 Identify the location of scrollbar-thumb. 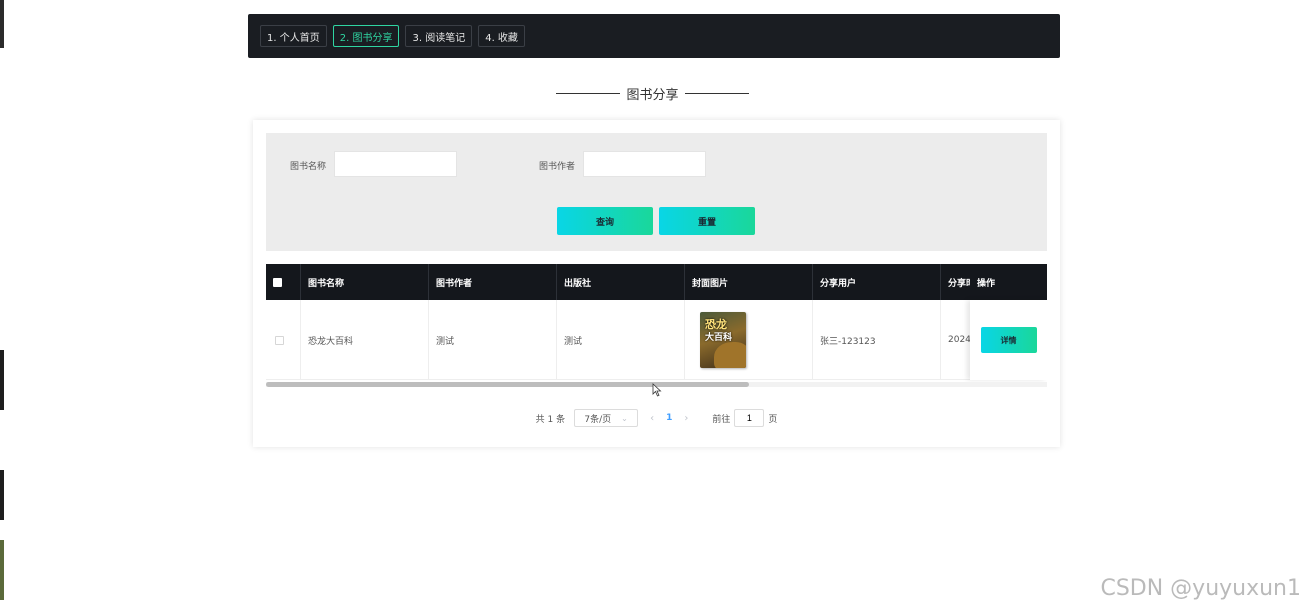
(507, 384).